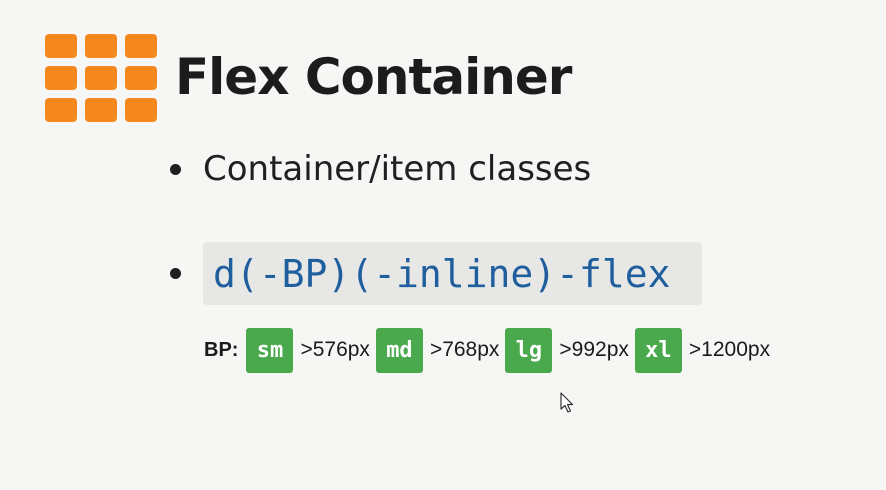 Image resolution: width=886 pixels, height=490 pixels. I want to click on code-text: d(-BP)(-inline)-flex, so click(442, 273).